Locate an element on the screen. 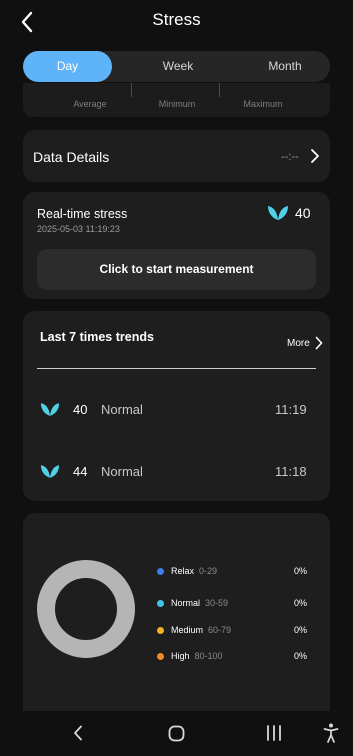  tab-week: Week is located at coordinates (178, 66).